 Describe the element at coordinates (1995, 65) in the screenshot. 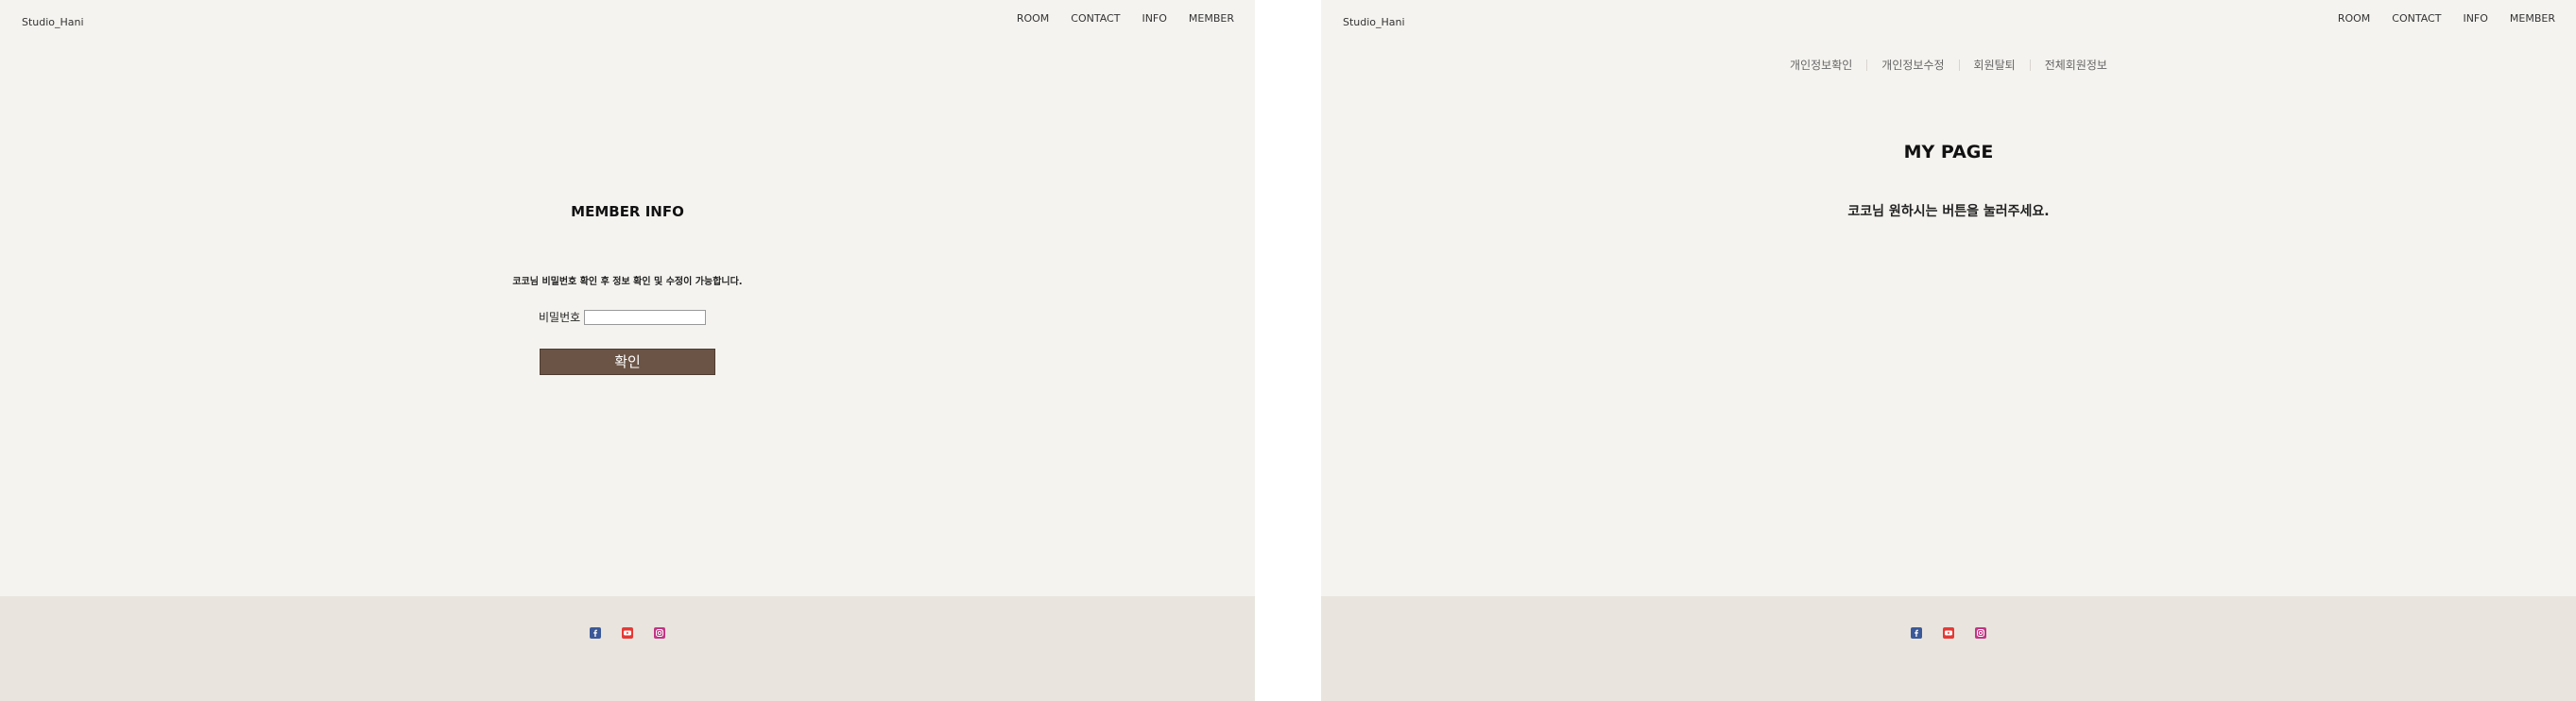

I see `subnav-withdraw: 회원탈퇴` at that location.